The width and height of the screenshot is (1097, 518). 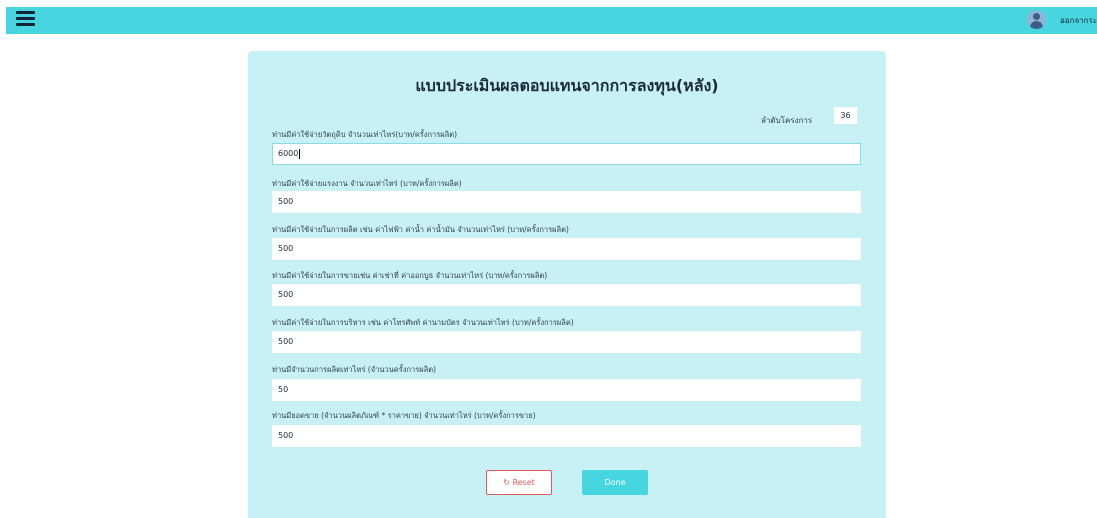 I want to click on production-cost-input: 500, so click(x=566, y=249).